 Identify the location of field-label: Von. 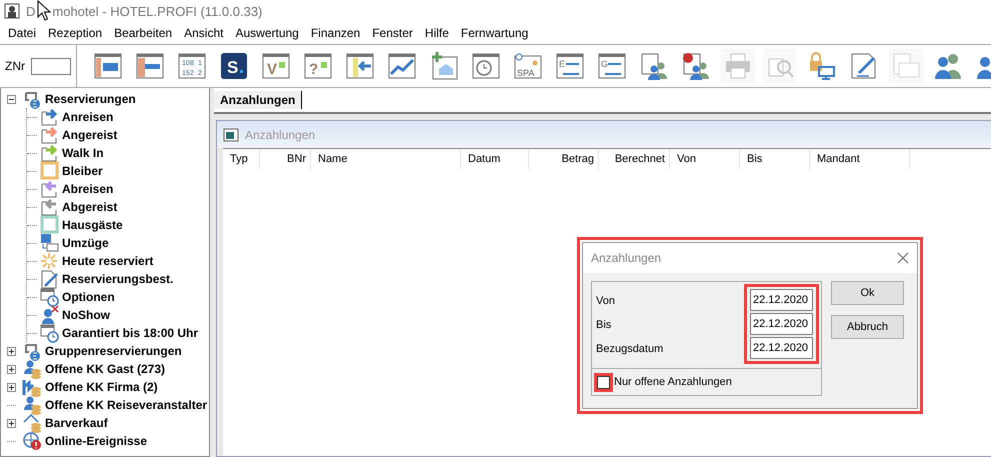
(606, 301).